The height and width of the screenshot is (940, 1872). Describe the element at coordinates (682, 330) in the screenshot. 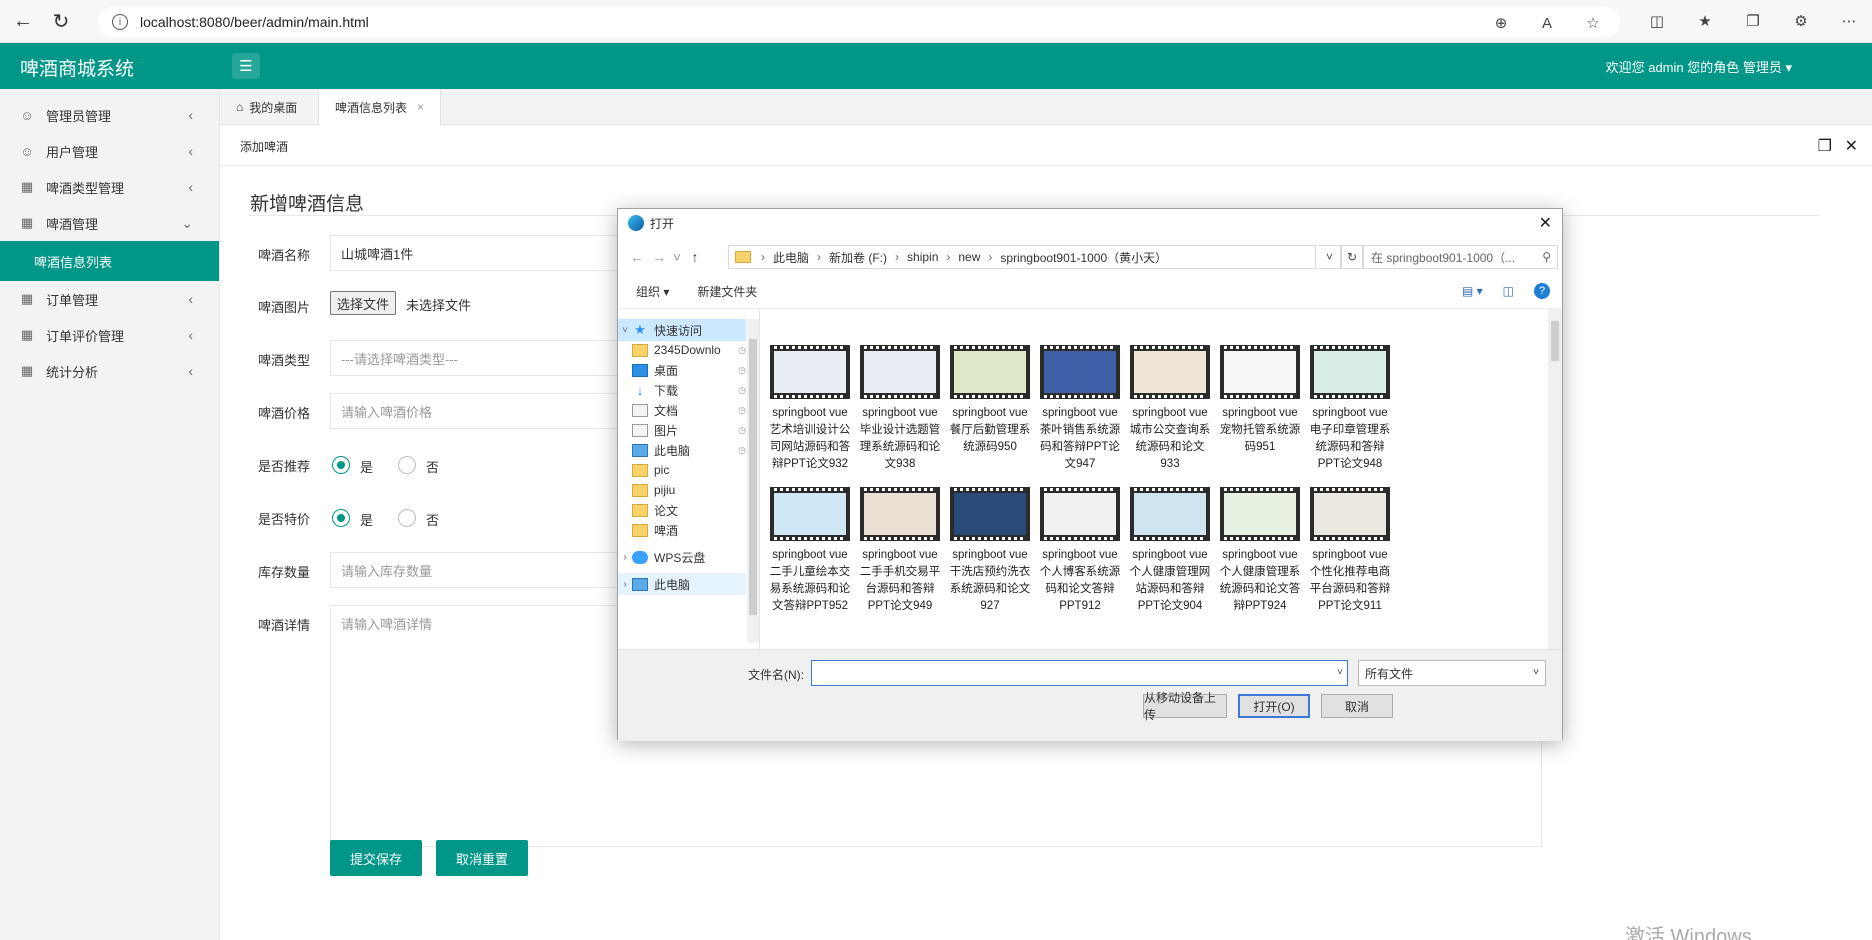

I see `nav-item-quick-access: ˅ ★ 快速访问` at that location.